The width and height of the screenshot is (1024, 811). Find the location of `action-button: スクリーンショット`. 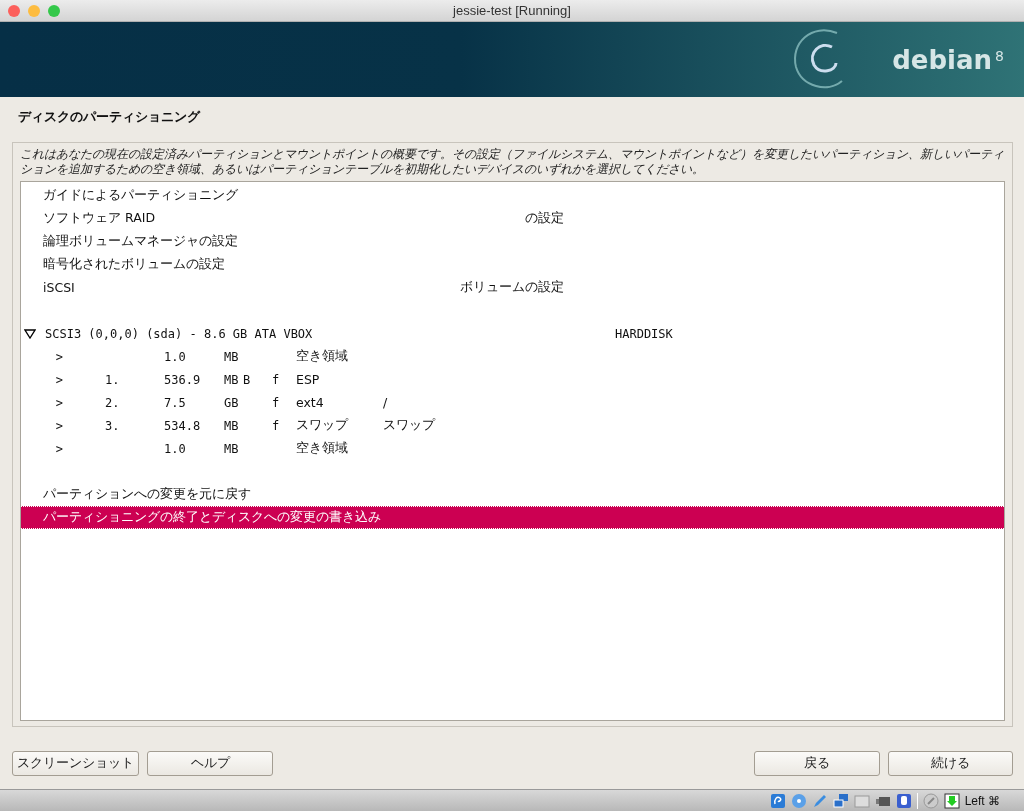

action-button: スクリーンショット is located at coordinates (75, 763).